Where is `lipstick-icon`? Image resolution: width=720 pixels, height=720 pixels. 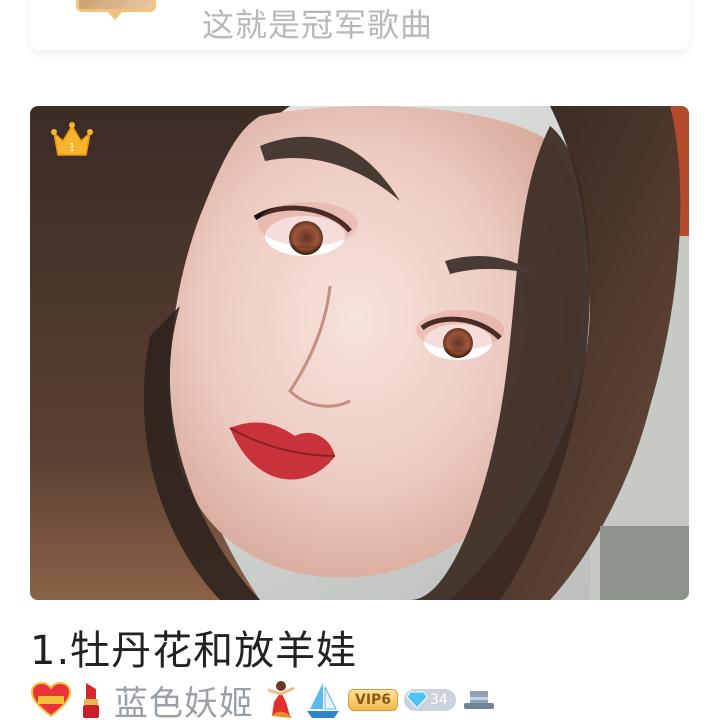
lipstick-icon is located at coordinates (91, 700).